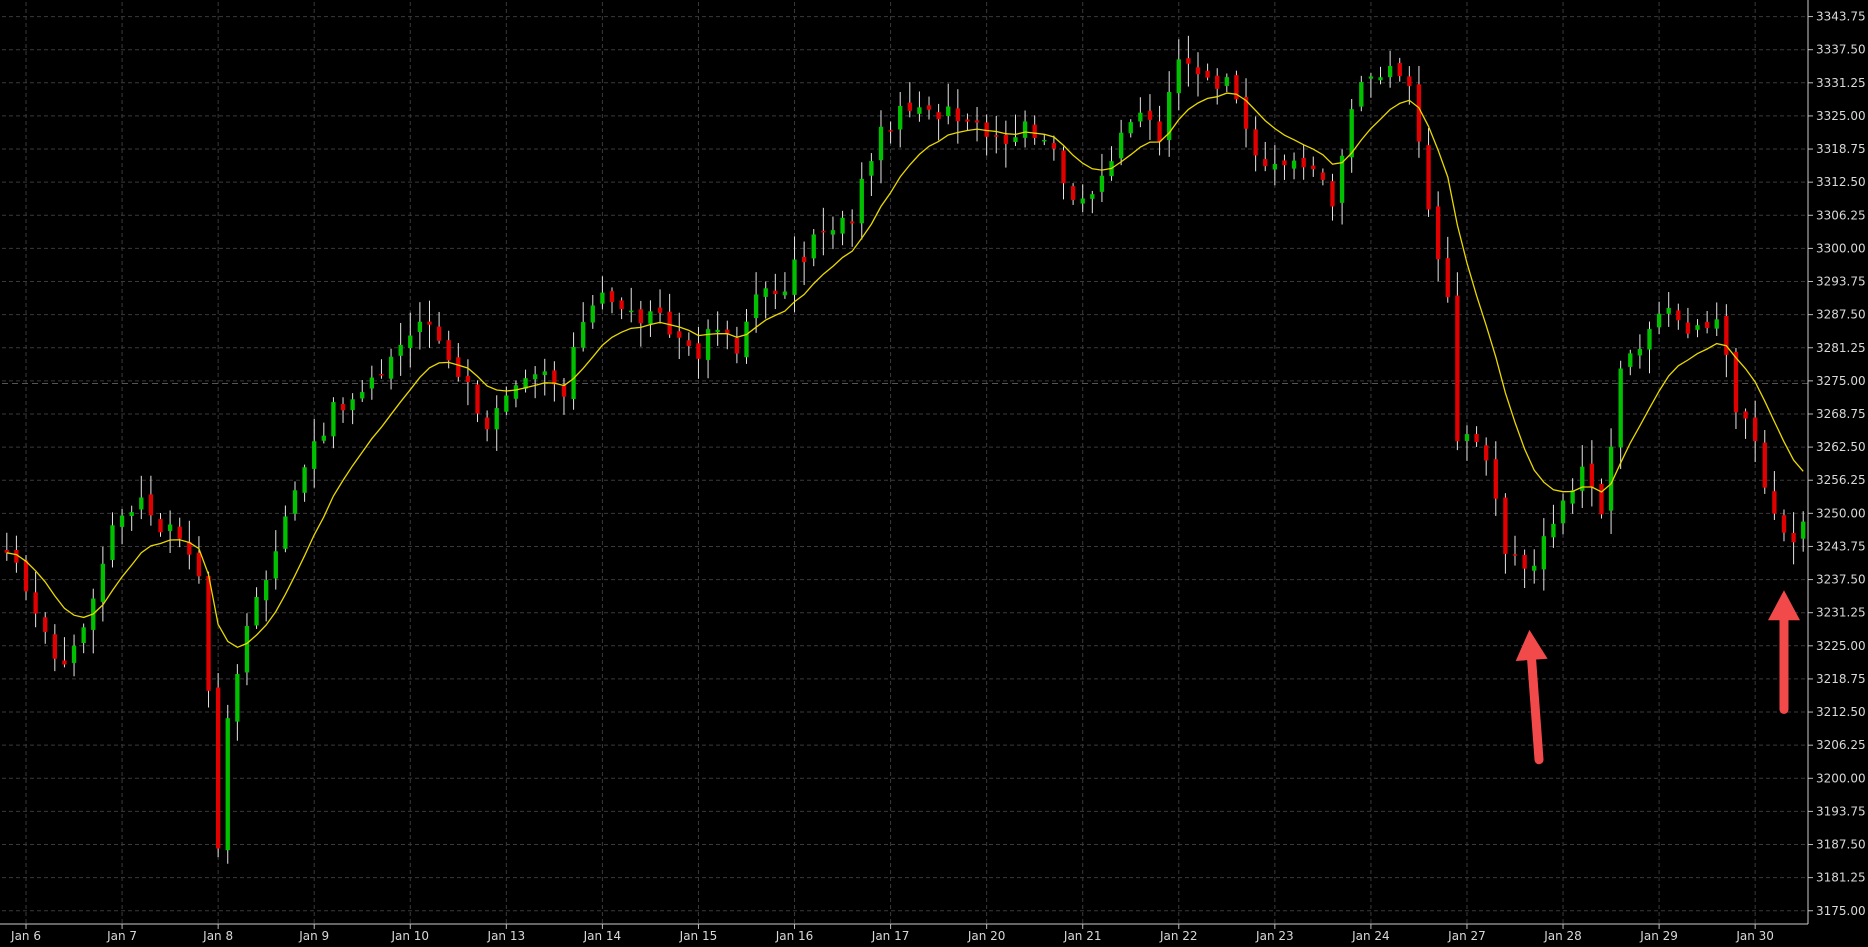 This screenshot has width=1868, height=947. I want to click on x-tick-label: Jan 24, so click(1370, 936).